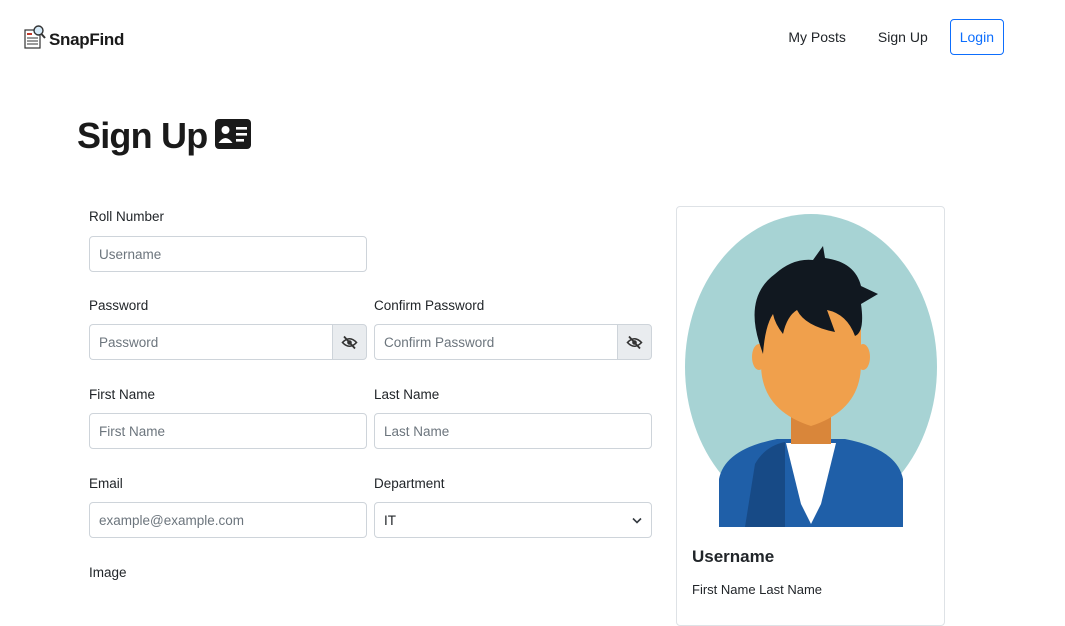 This screenshot has width=1065, height=626. I want to click on password-label: Password, so click(119, 305).